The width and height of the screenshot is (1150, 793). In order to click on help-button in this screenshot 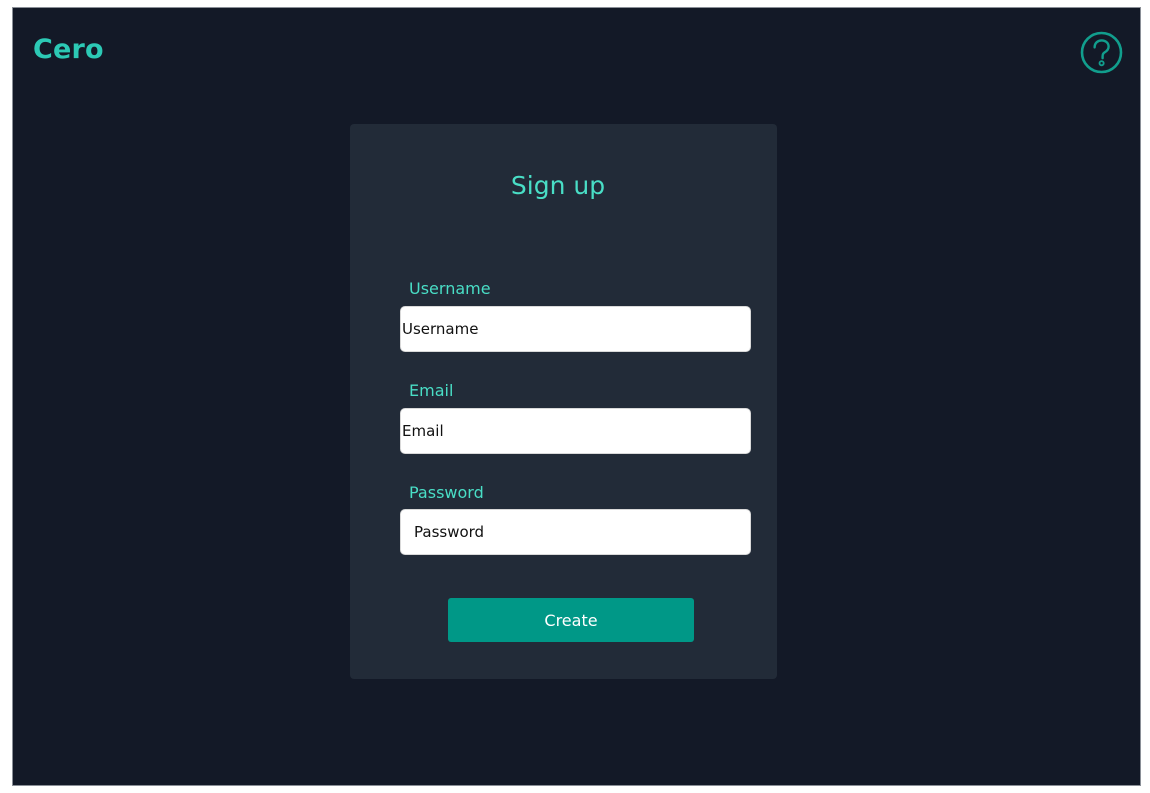, I will do `click(1101, 52)`.